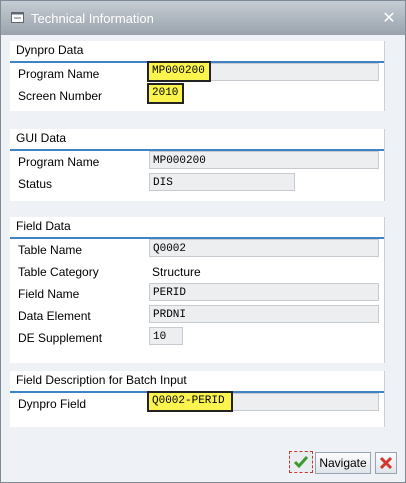 This screenshot has width=406, height=483. I want to click on gui-program-name-field: MP000200, so click(264, 160).